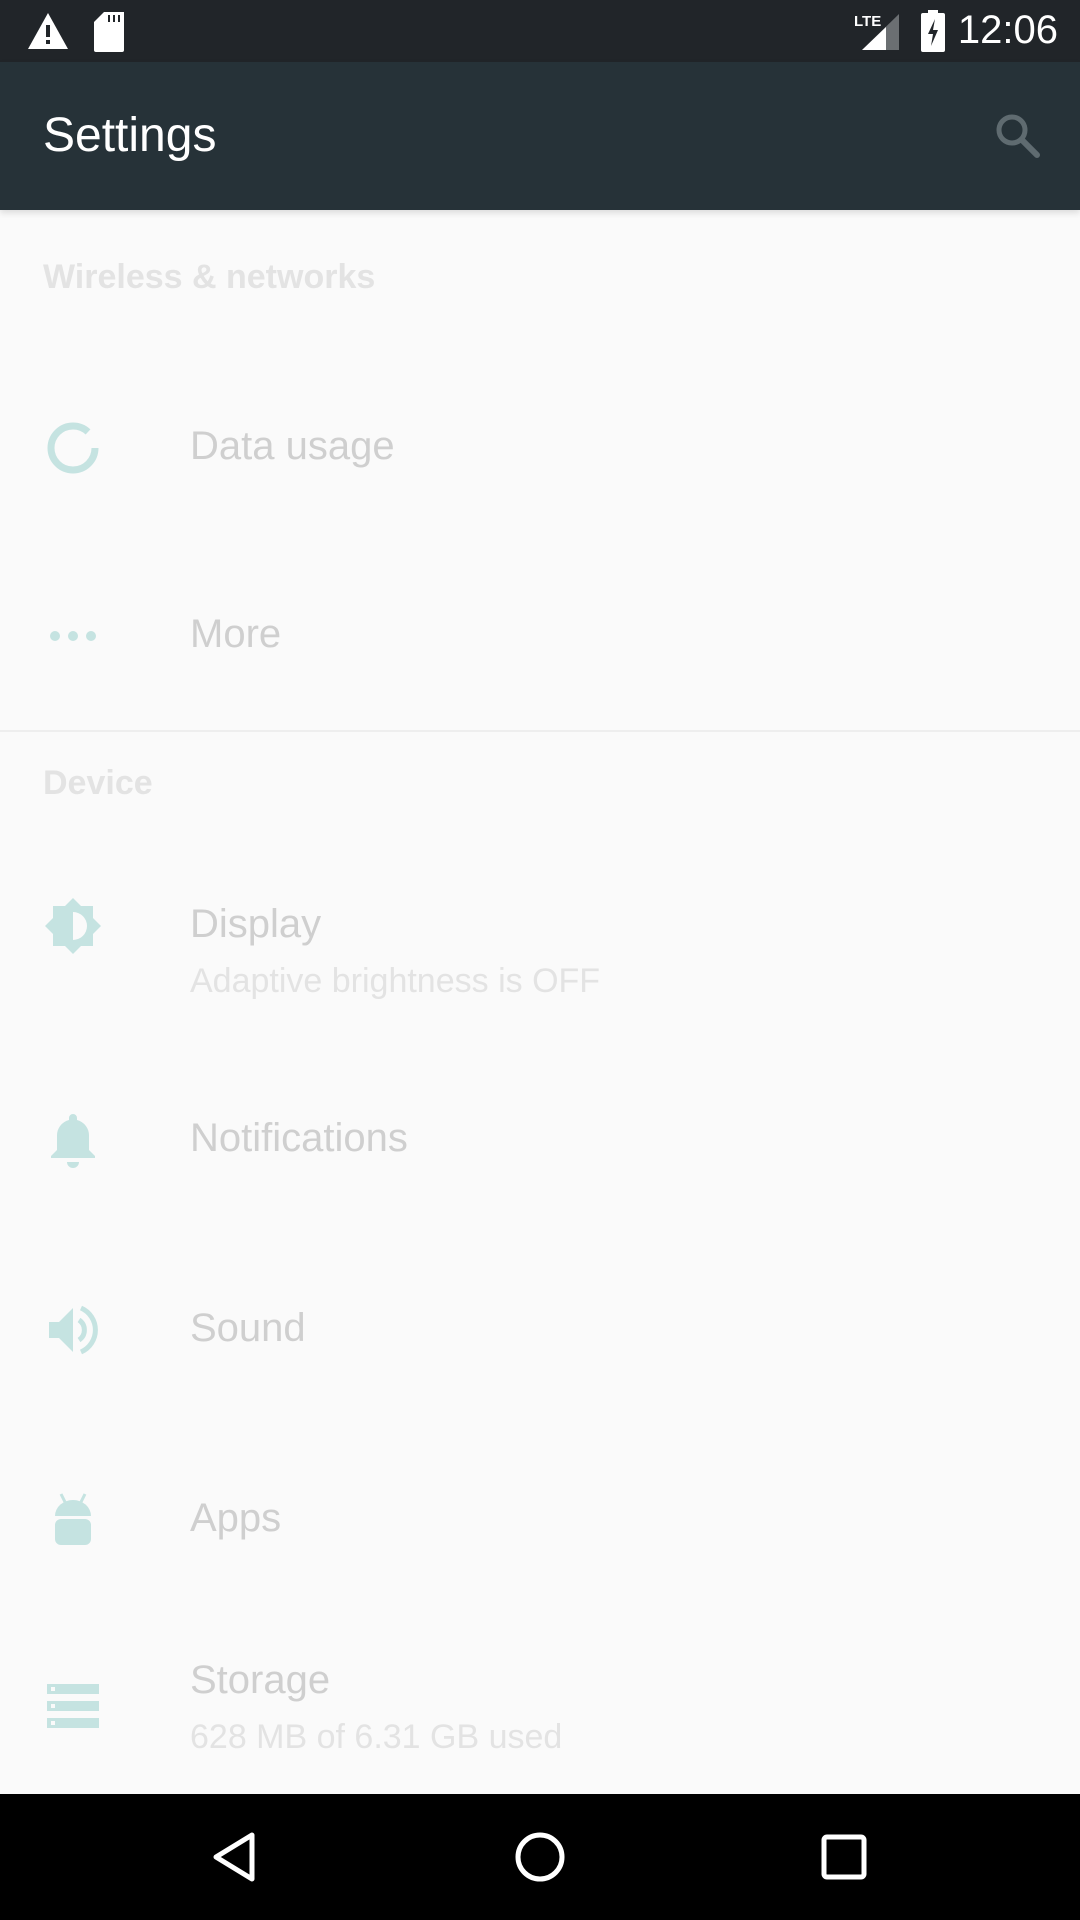  I want to click on warning-icon, so click(48, 31).